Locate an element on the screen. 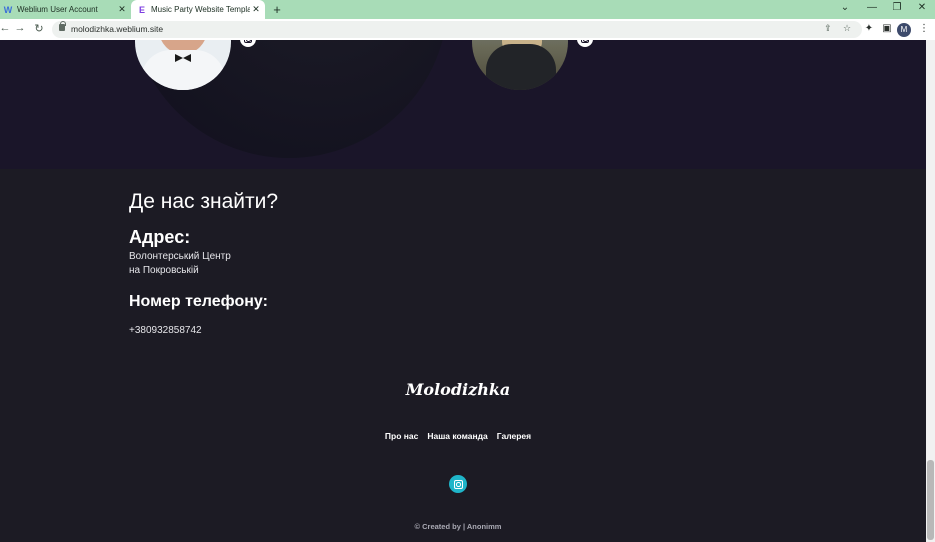  address-bar: molodizhka.weblium.site ⇪ ☆ is located at coordinates (457, 29).